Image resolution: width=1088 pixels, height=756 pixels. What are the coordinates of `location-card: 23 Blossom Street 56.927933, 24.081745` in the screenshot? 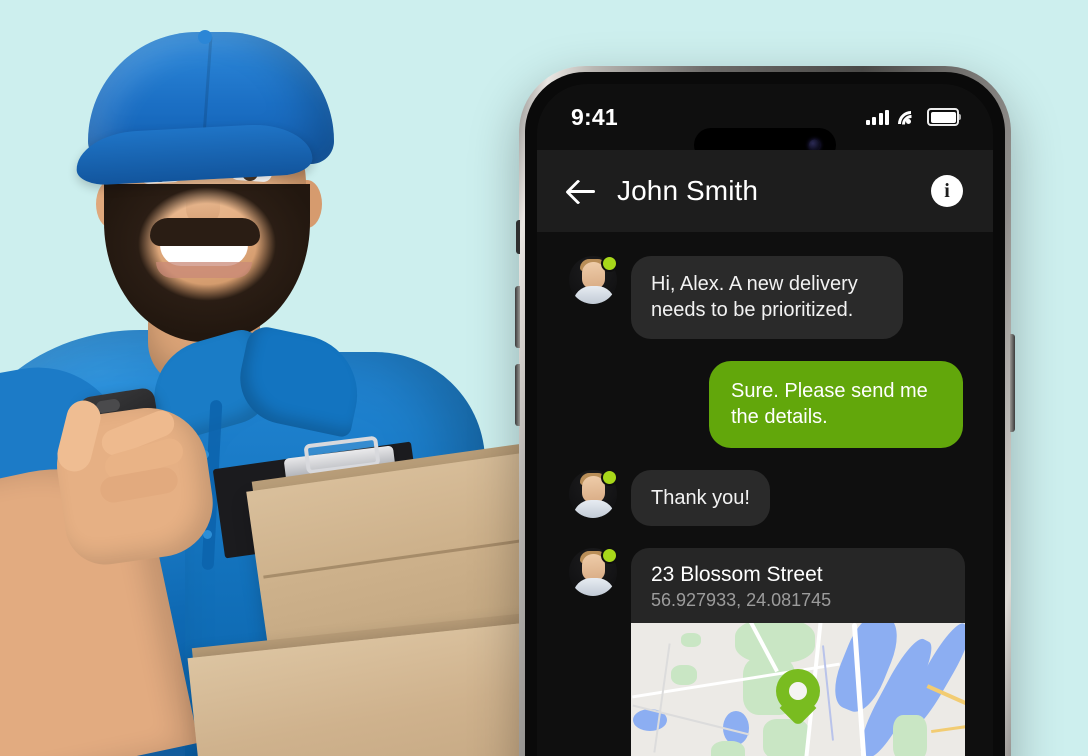 It's located at (798, 651).